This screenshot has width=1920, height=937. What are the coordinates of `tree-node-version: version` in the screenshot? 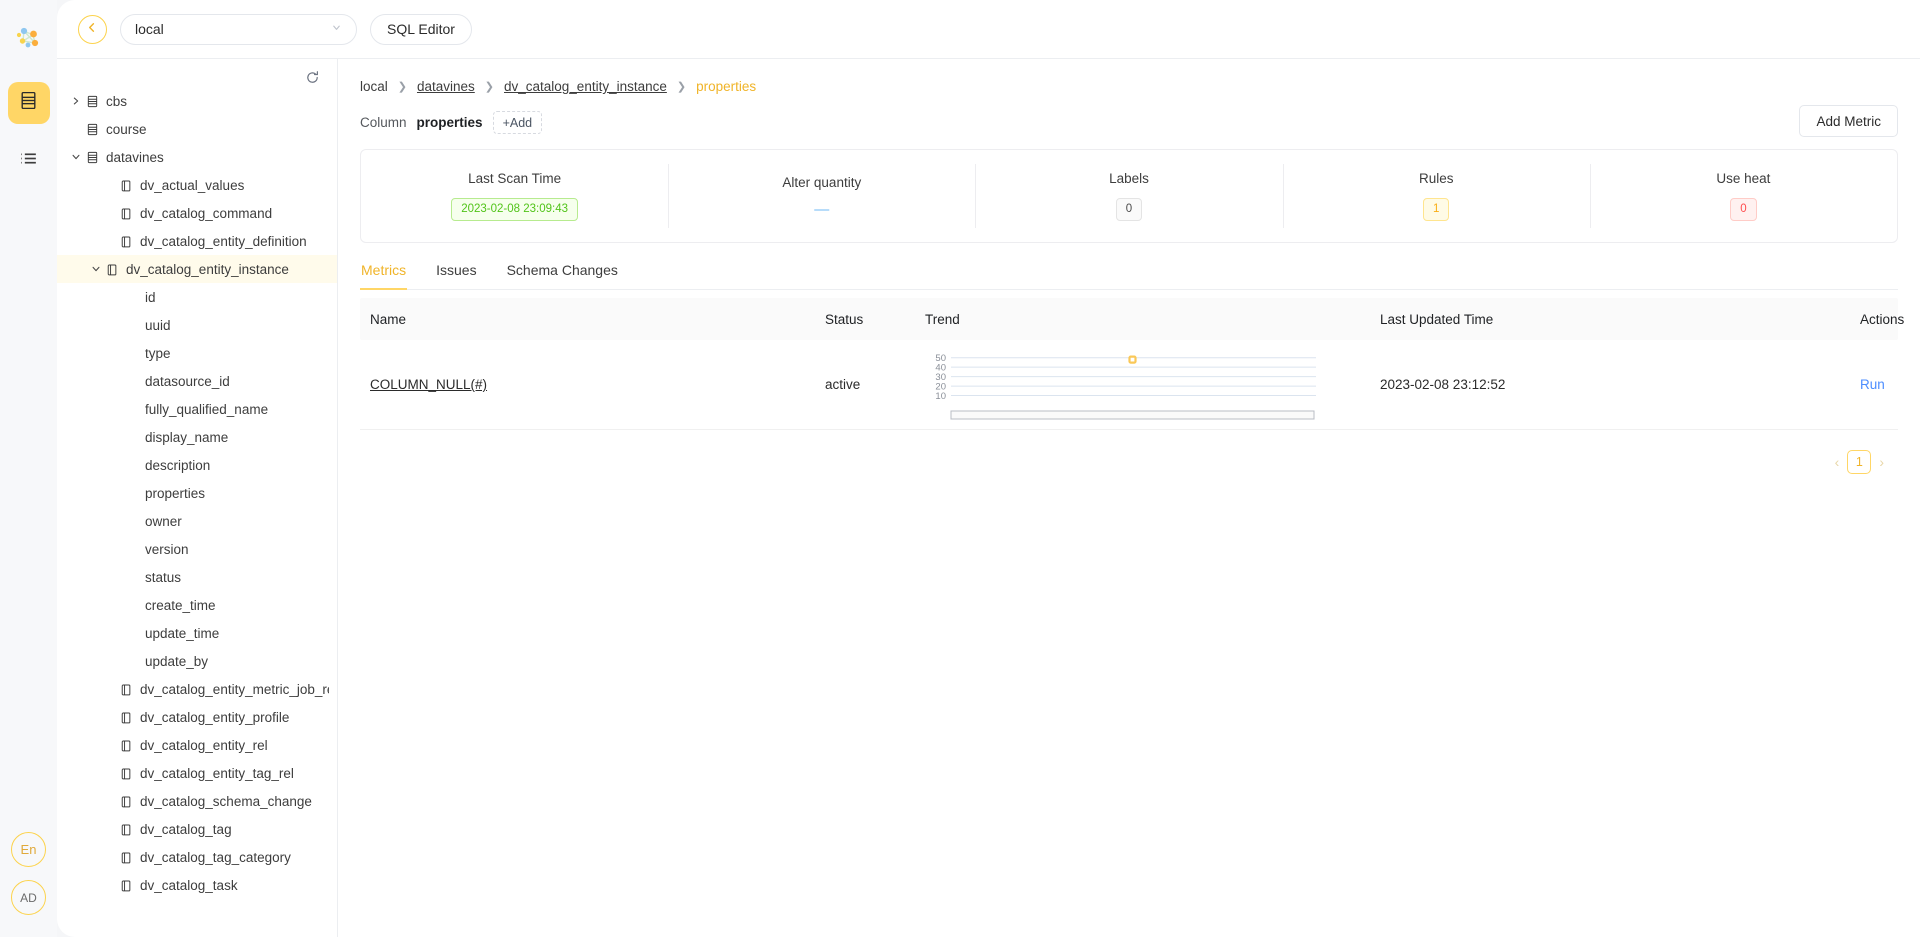 It's located at (197, 549).